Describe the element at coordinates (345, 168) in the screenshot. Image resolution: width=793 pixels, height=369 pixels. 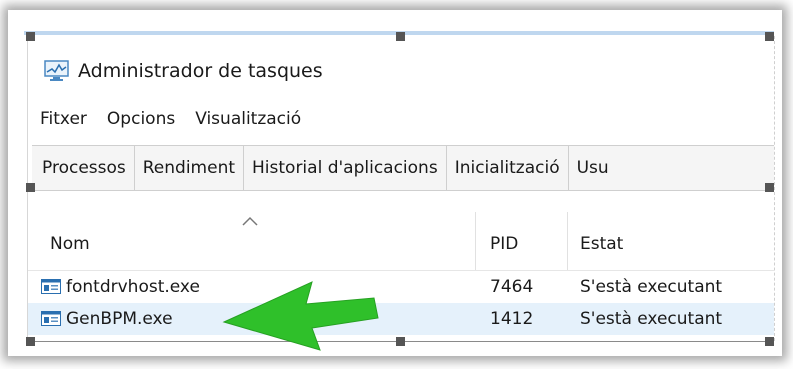
I see `tab-app-history: Historial d'aplicacions` at that location.